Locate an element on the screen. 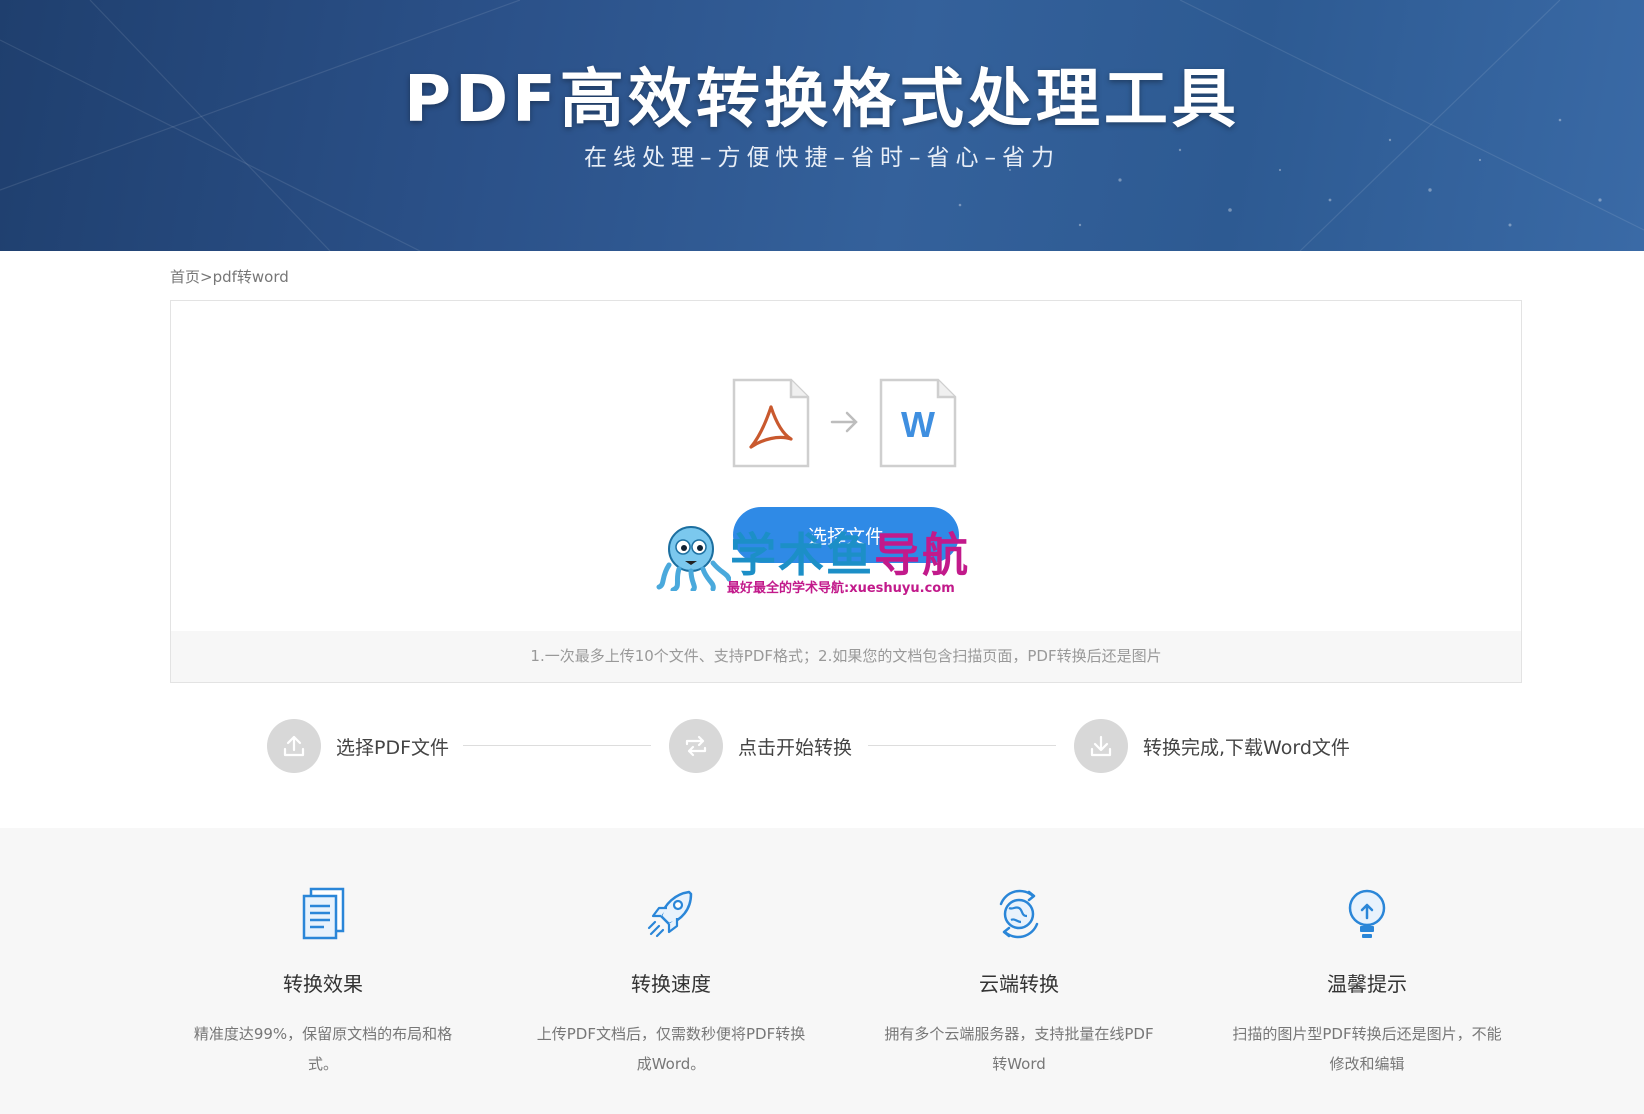 This screenshot has width=1644, height=1114. word-letter: W is located at coordinates (918, 424).